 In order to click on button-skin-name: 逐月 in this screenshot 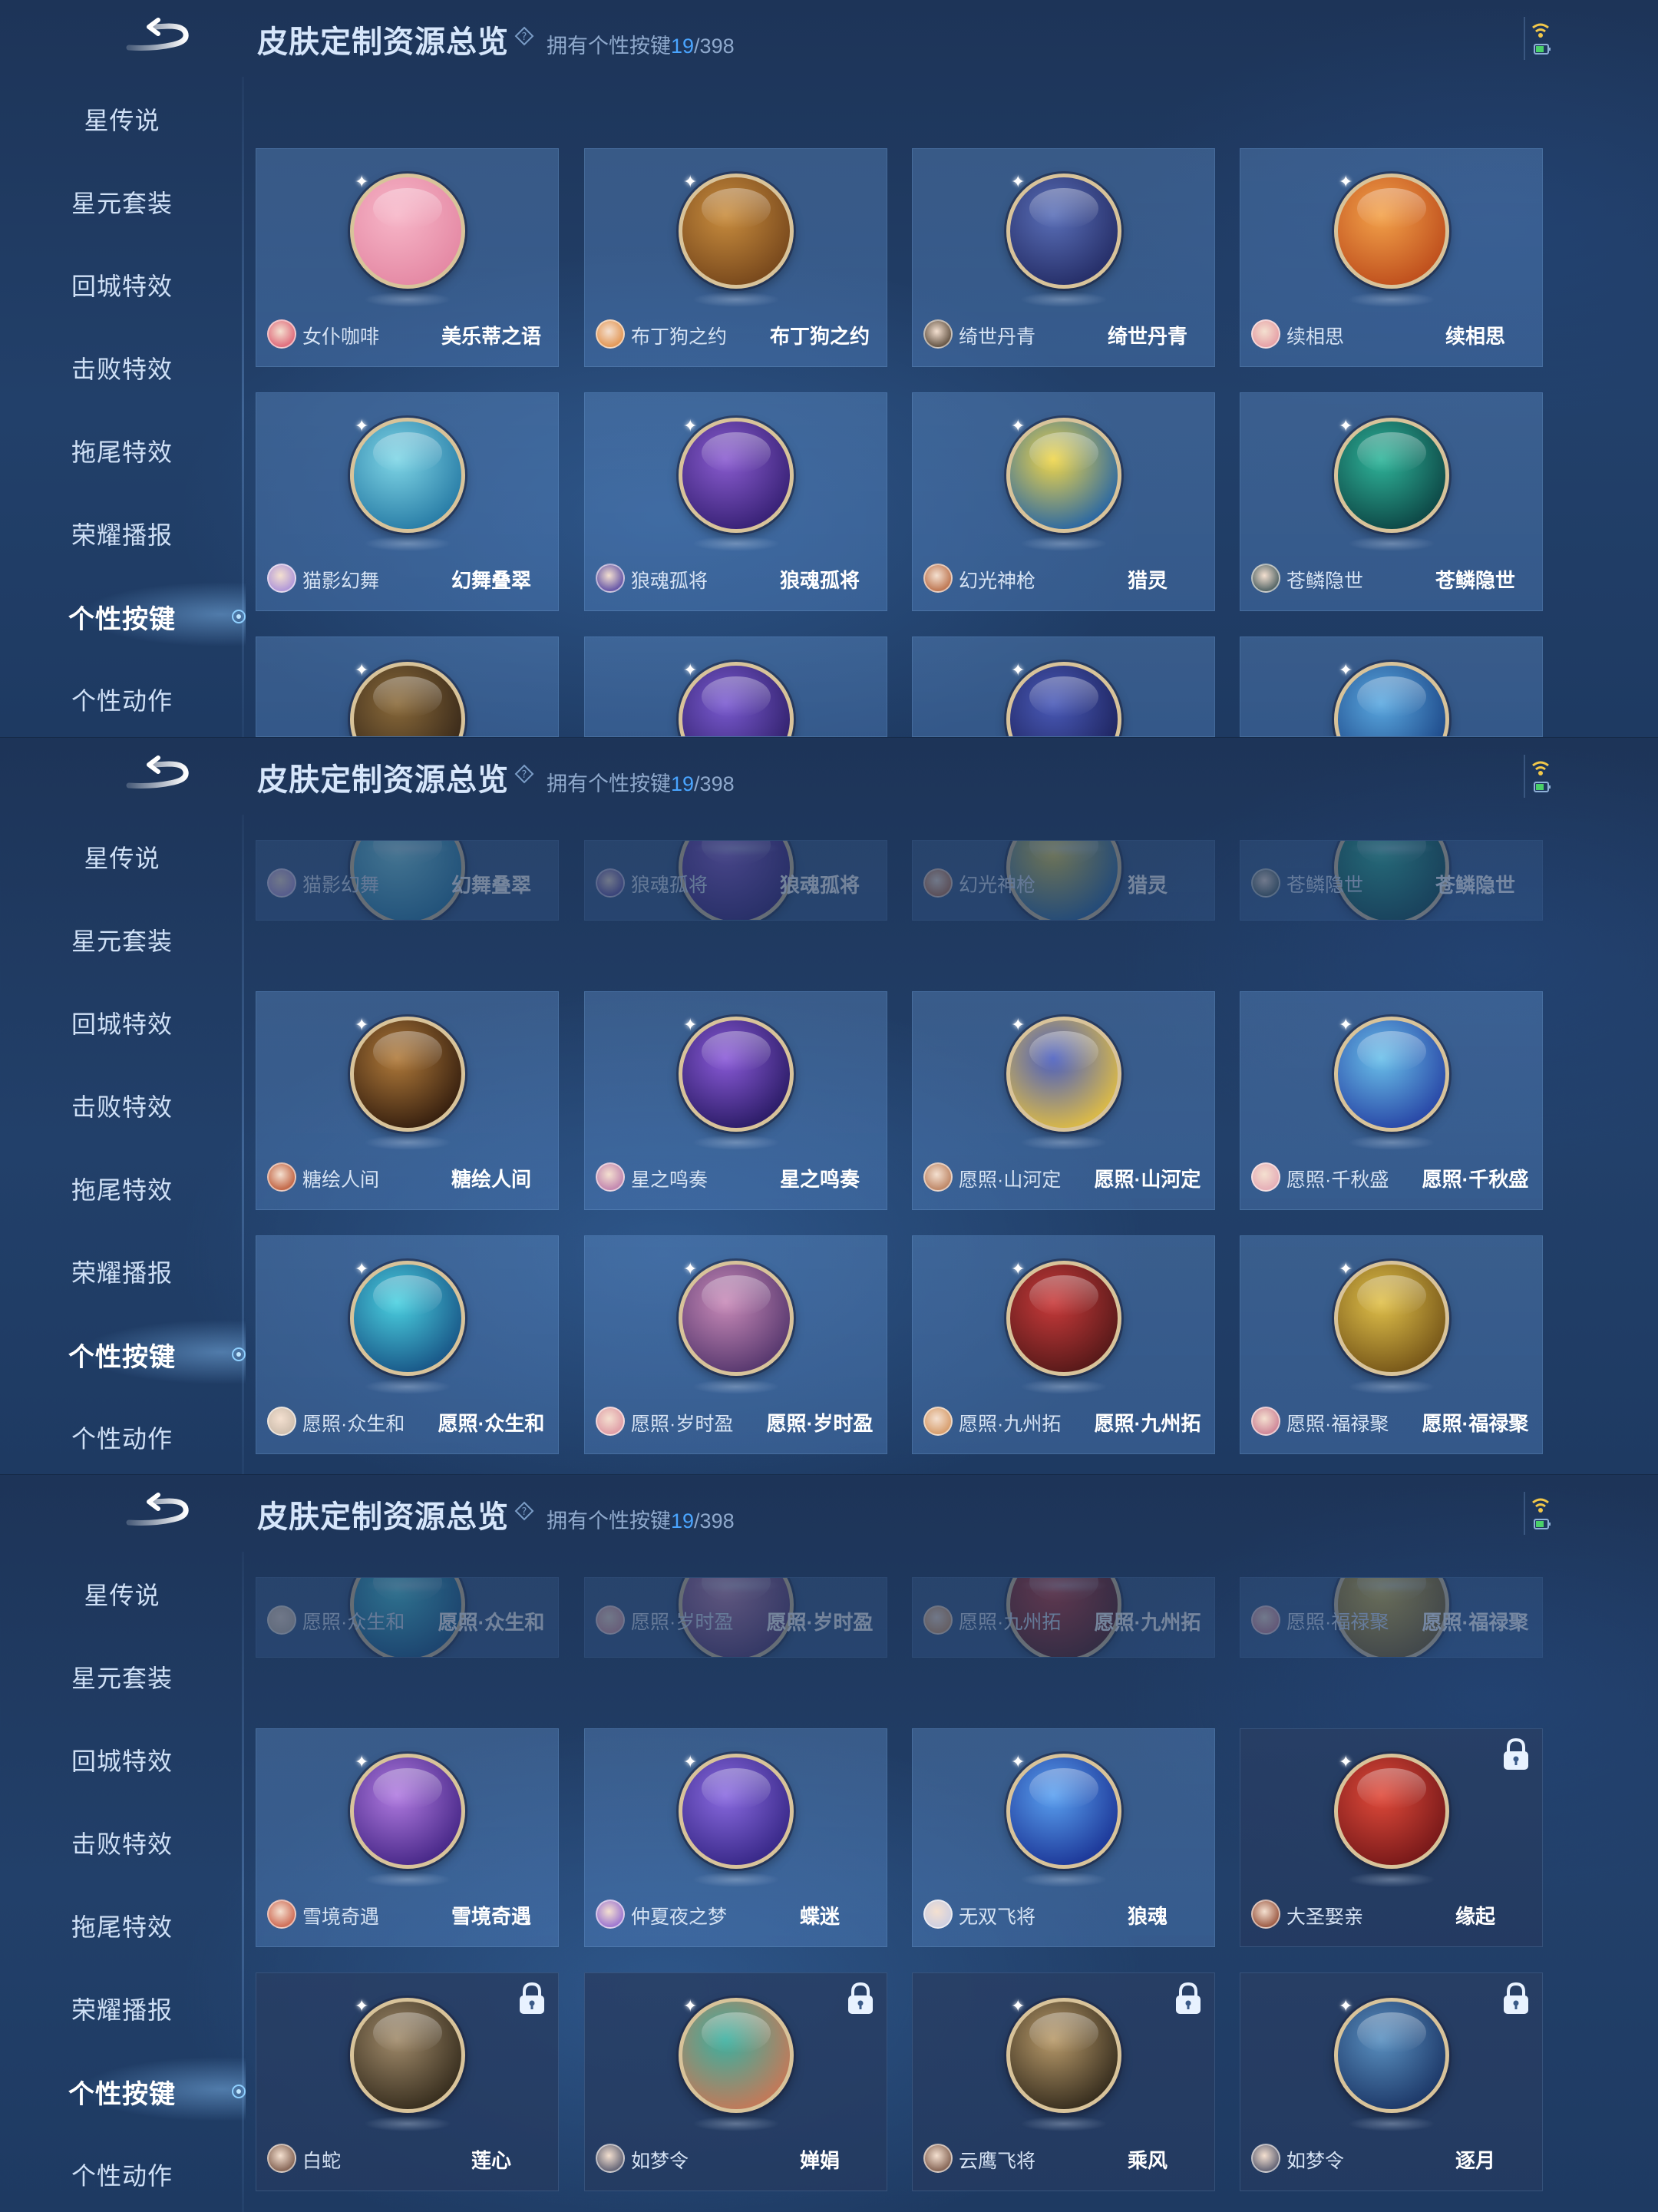, I will do `click(1475, 2161)`.